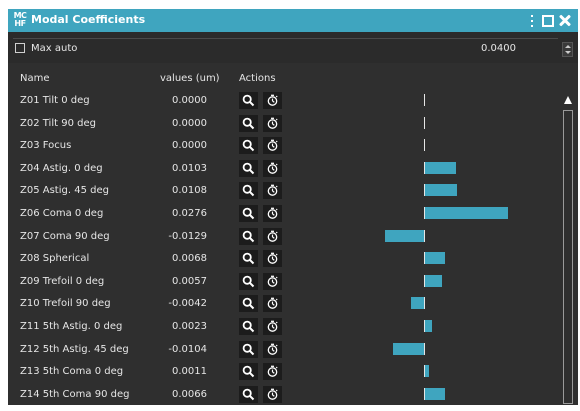 Image resolution: width=580 pixels, height=411 pixels. What do you see at coordinates (55, 258) in the screenshot?
I see `coefficient-name: Z08 Spherical` at bounding box center [55, 258].